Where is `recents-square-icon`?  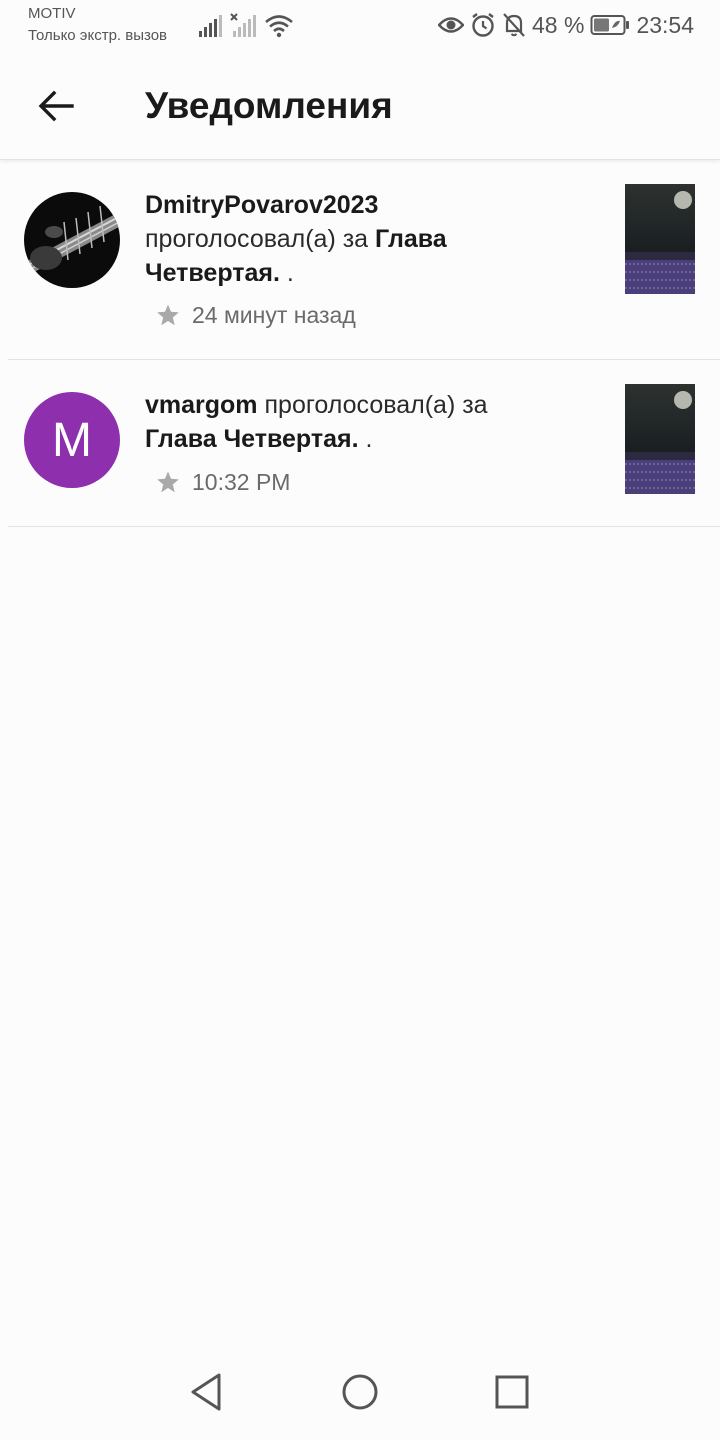
recents-square-icon is located at coordinates (512, 1392).